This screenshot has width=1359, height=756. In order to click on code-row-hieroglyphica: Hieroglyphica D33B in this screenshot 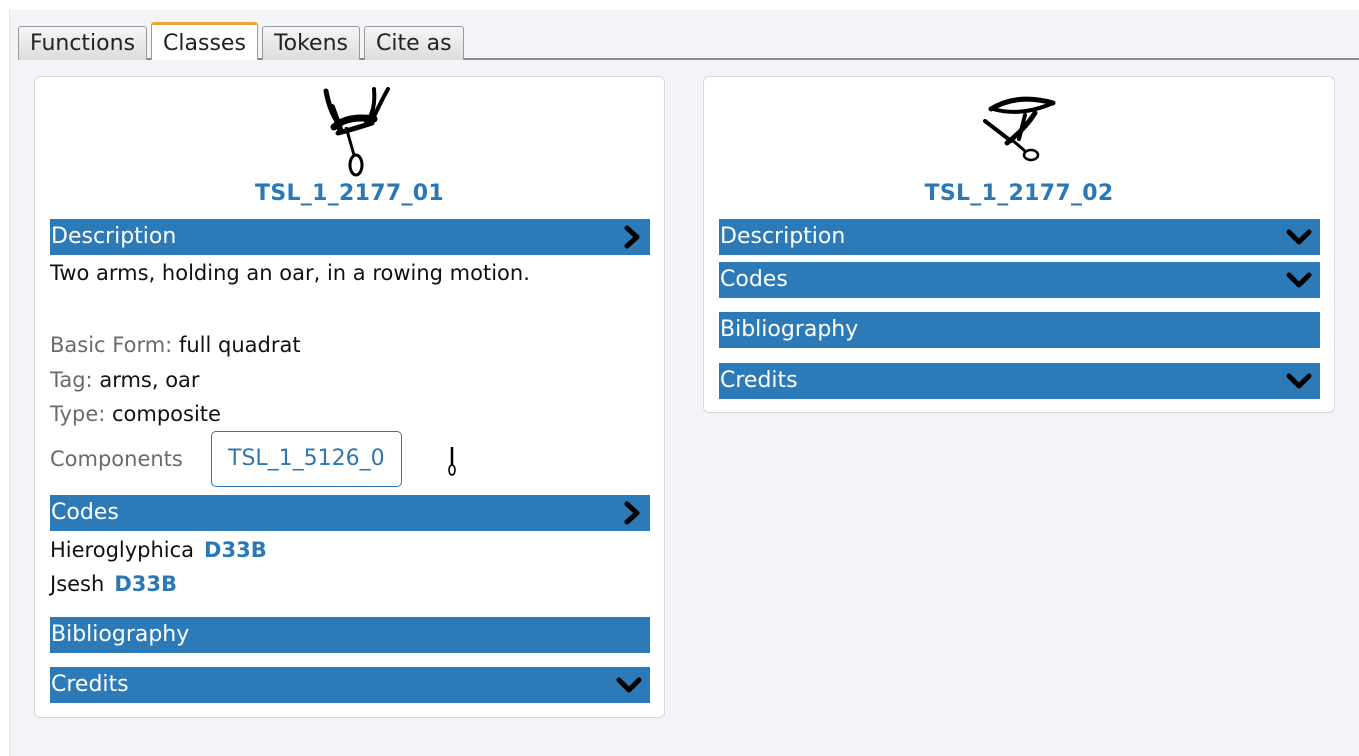, I will do `click(158, 550)`.